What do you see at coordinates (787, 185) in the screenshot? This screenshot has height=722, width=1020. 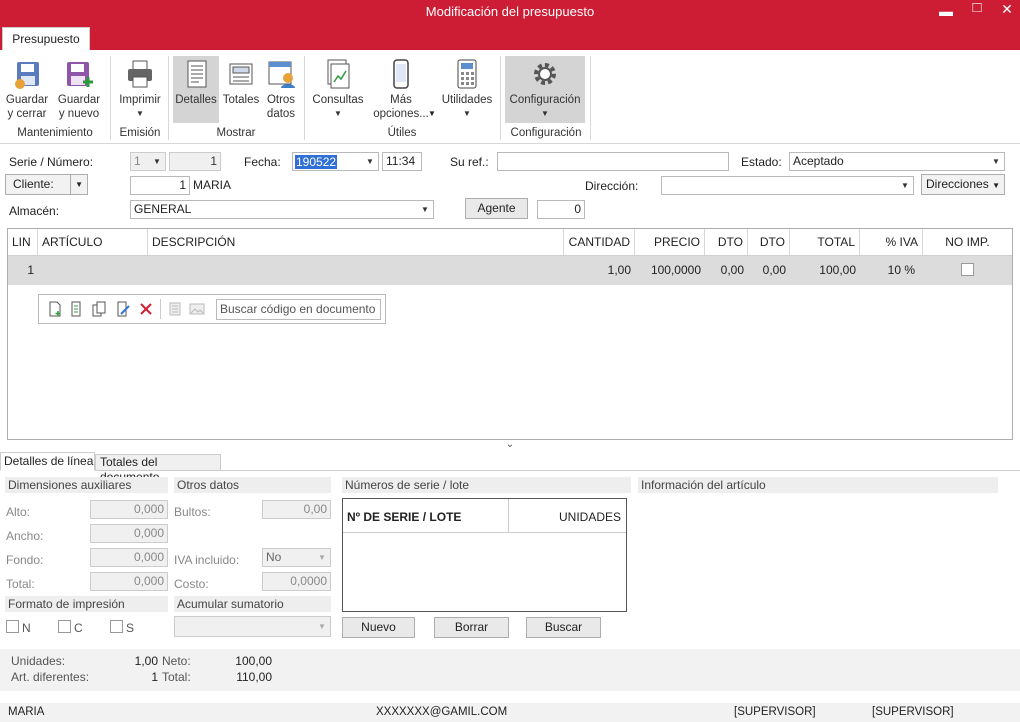 I see `direccion-combo: ▼` at bounding box center [787, 185].